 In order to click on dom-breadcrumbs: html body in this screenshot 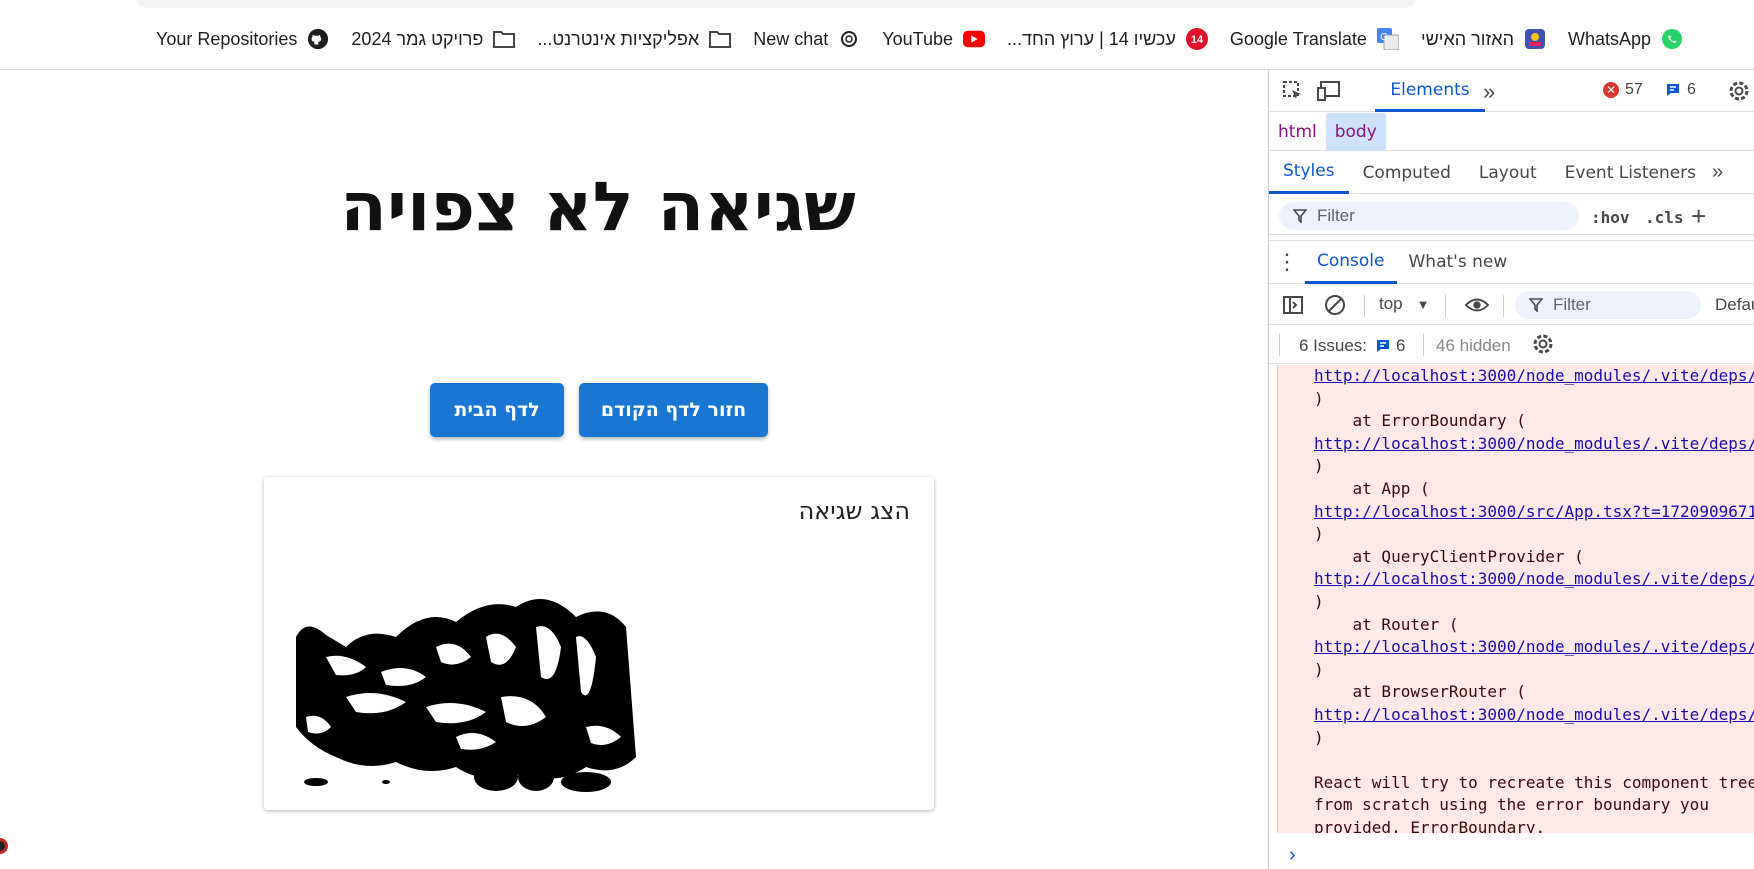, I will do `click(1511, 131)`.